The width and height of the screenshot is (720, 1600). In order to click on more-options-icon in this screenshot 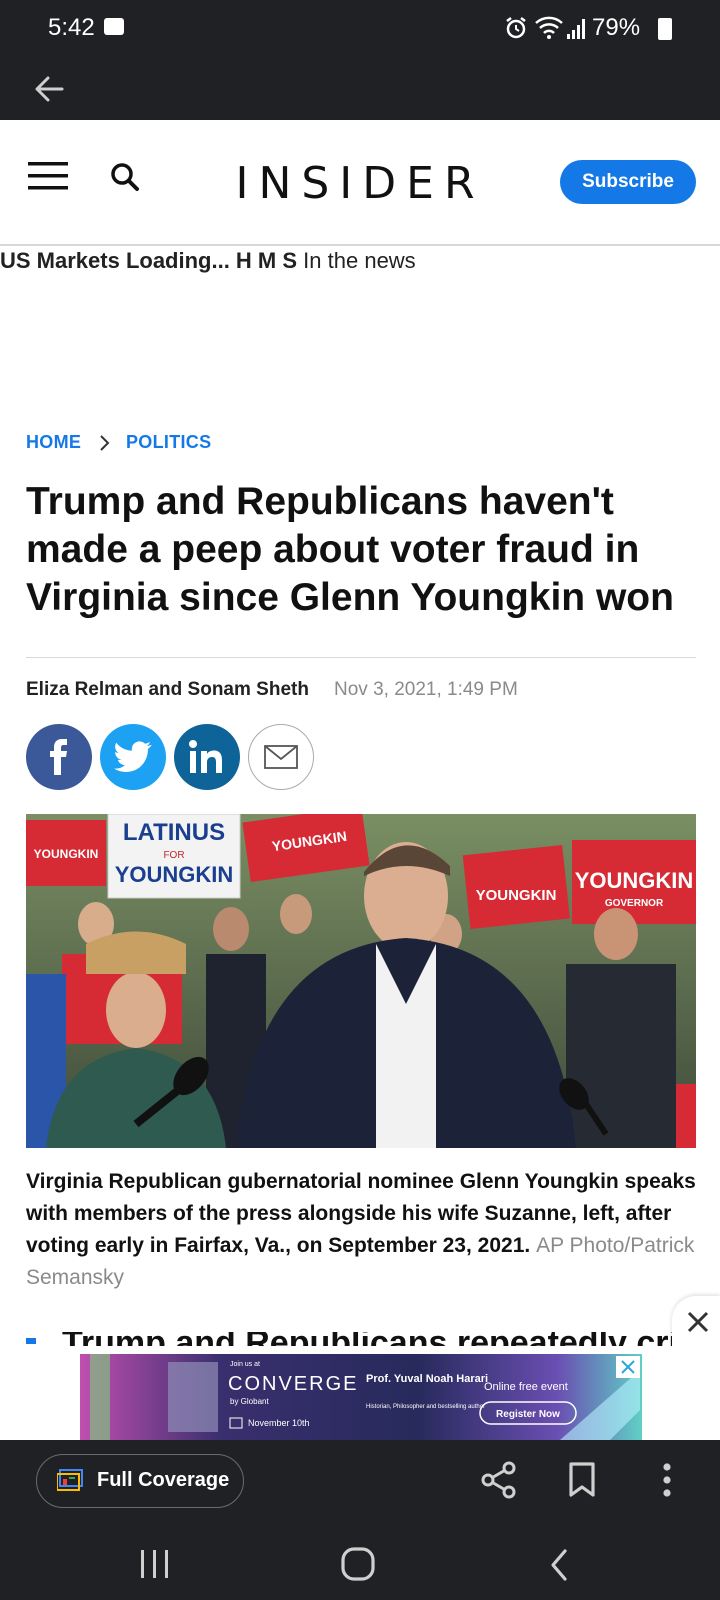, I will do `click(667, 1480)`.